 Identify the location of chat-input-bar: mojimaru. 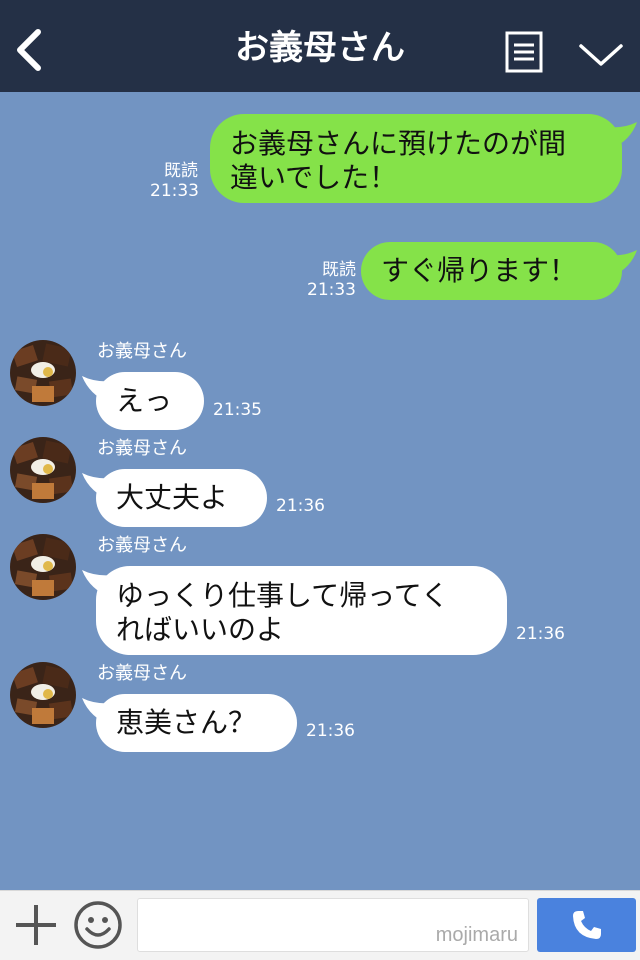
(320, 925).